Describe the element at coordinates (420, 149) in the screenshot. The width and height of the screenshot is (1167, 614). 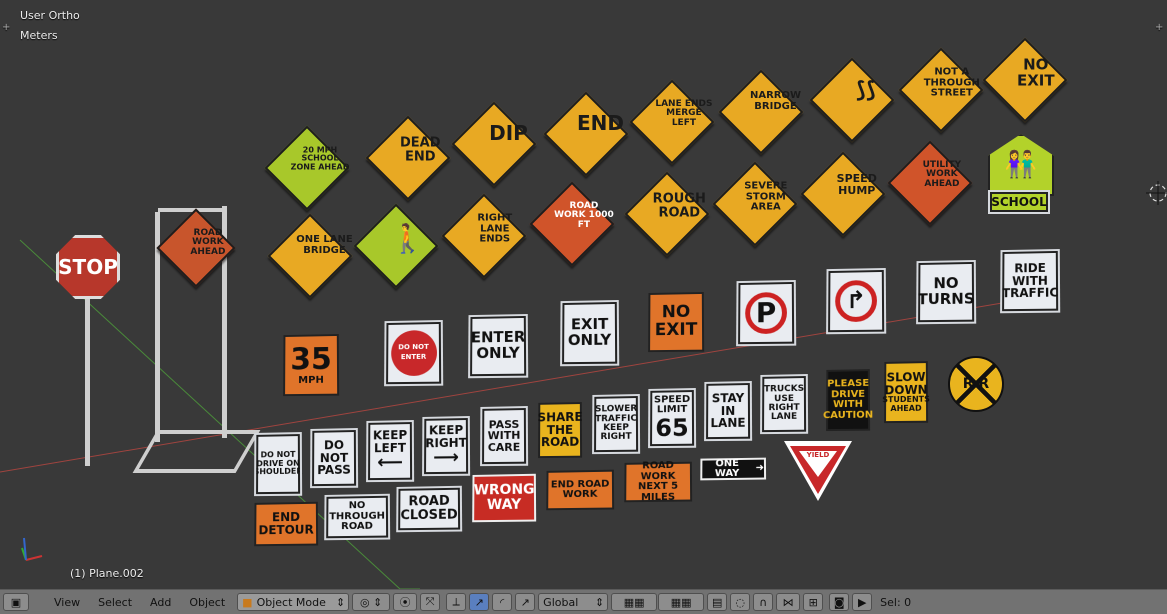
I see `dead-end-sign: DEAD END` at that location.